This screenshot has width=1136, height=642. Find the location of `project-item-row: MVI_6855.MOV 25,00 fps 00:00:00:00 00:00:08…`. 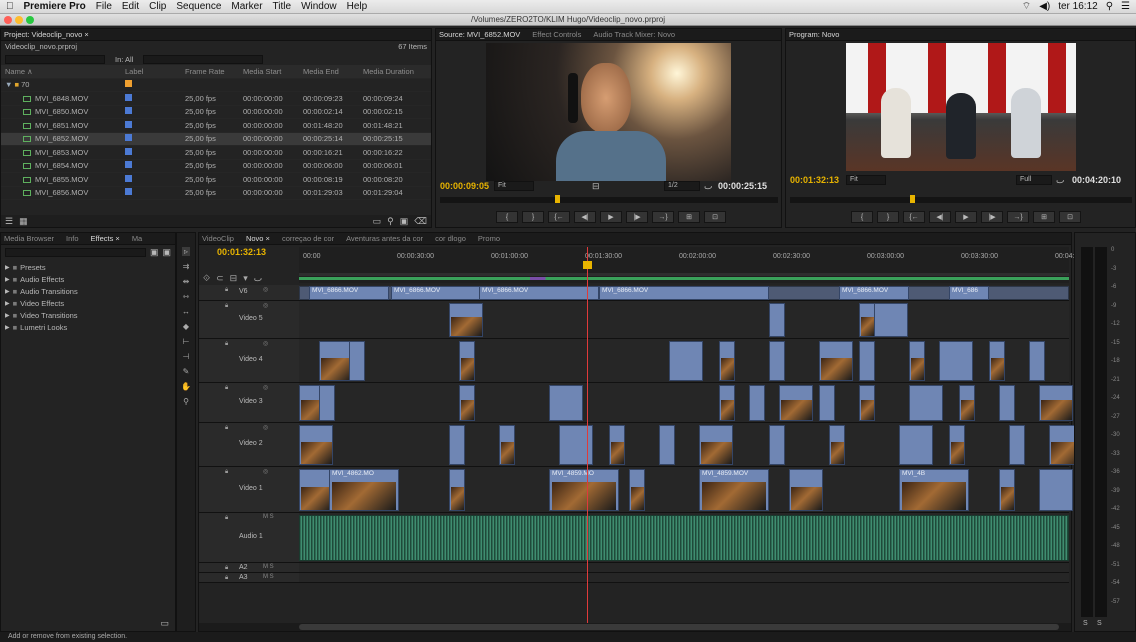

project-item-row: MVI_6855.MOV 25,00 fps 00:00:00:00 00:00:08… is located at coordinates (216, 180).